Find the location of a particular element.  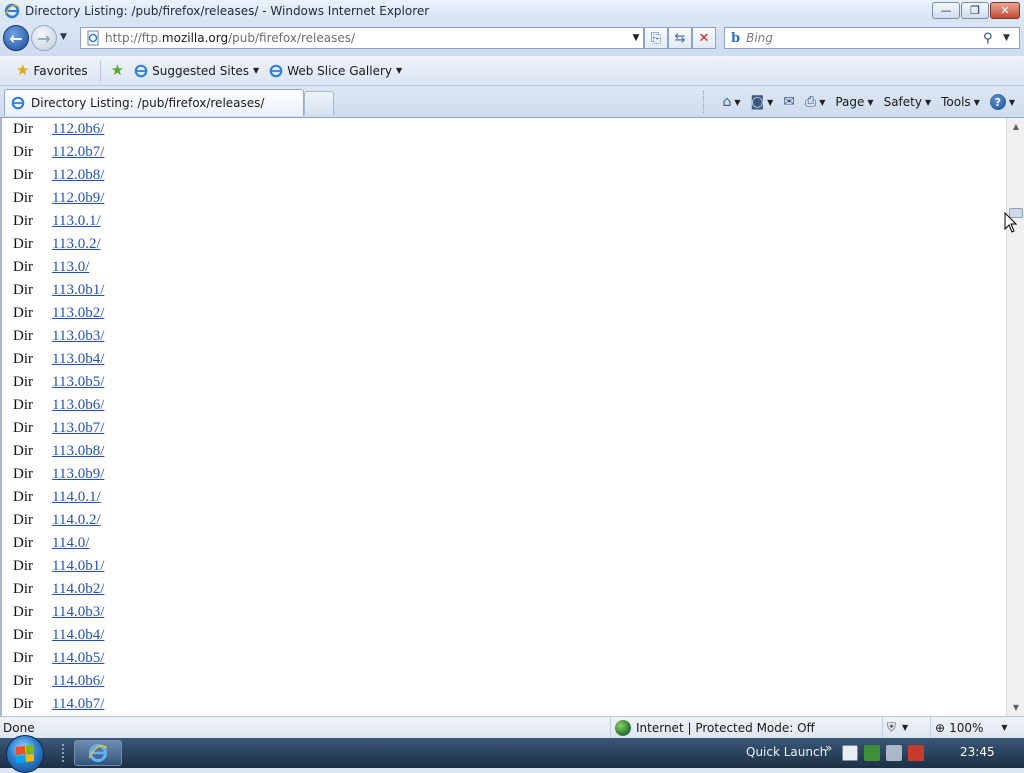

vertical-scrollbar: ▲ ▼ is located at coordinates (1015, 417).